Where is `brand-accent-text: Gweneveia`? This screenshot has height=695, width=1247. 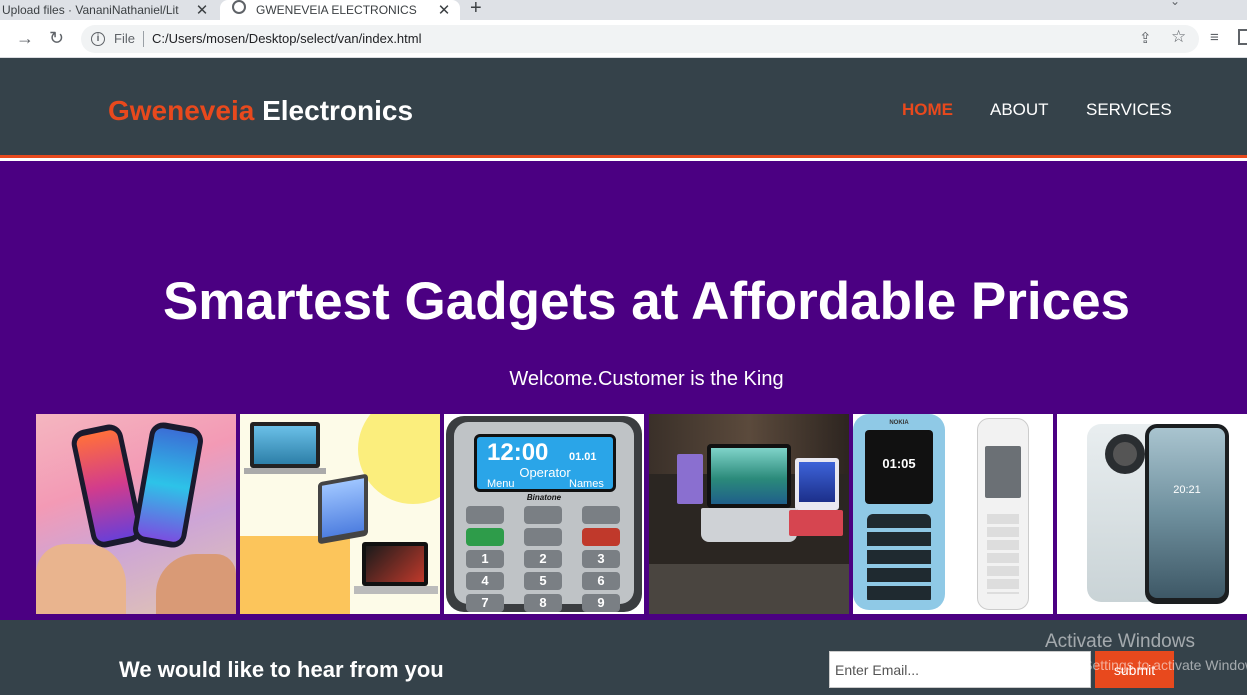
brand-accent-text: Gweneveia is located at coordinates (181, 110).